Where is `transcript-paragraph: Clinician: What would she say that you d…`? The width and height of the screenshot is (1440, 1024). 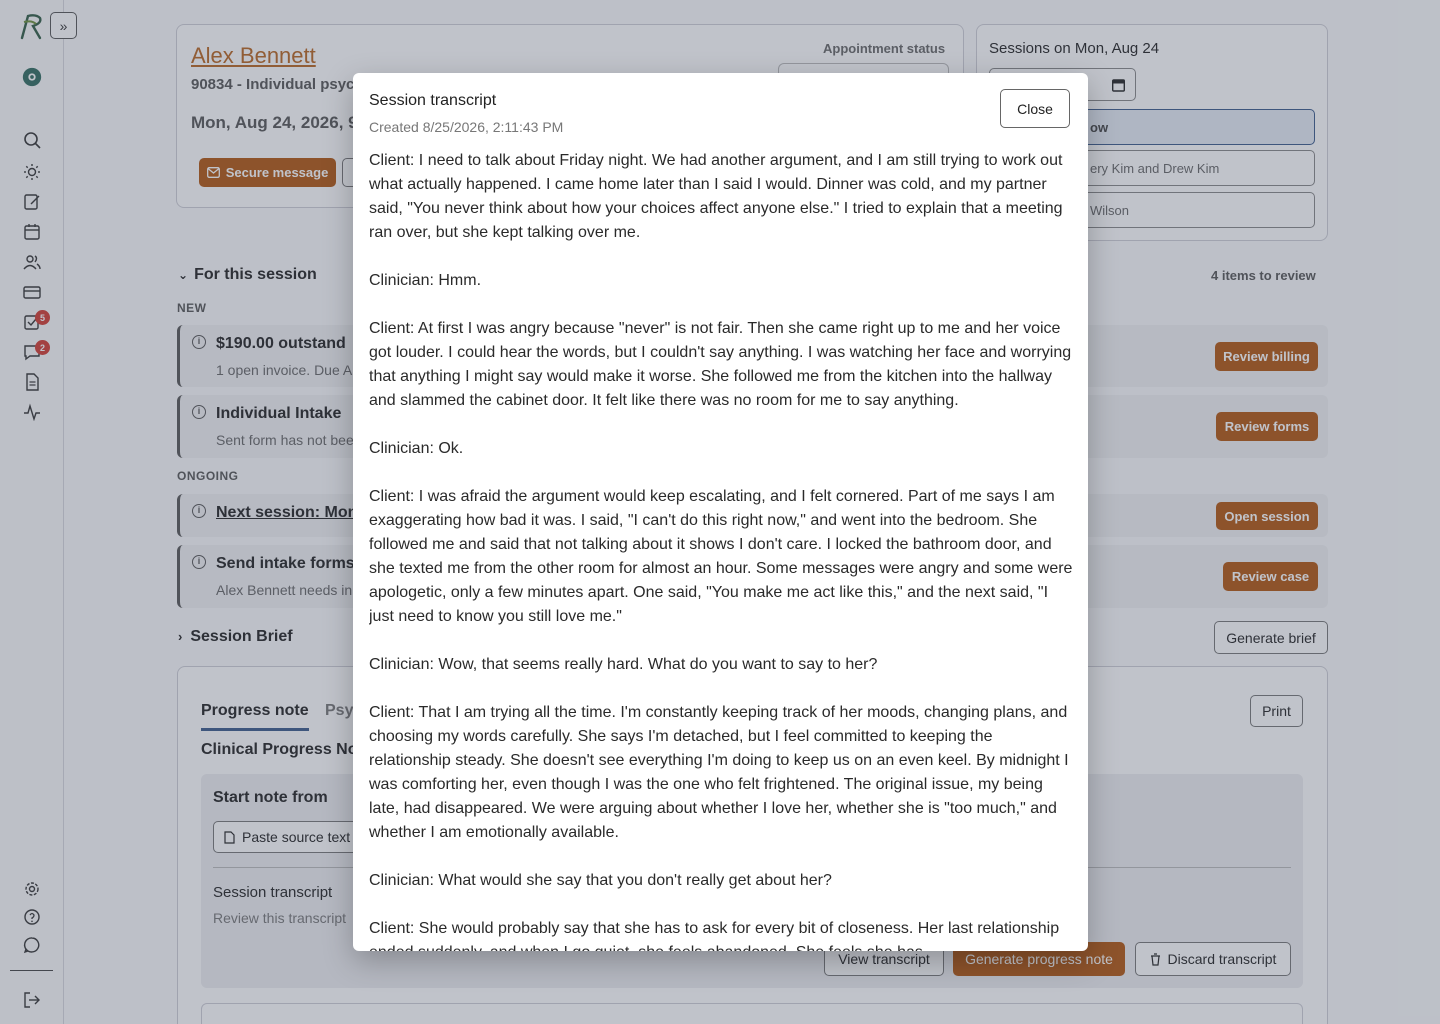
transcript-paragraph: Clinician: What would she say that you d… is located at coordinates (600, 880).